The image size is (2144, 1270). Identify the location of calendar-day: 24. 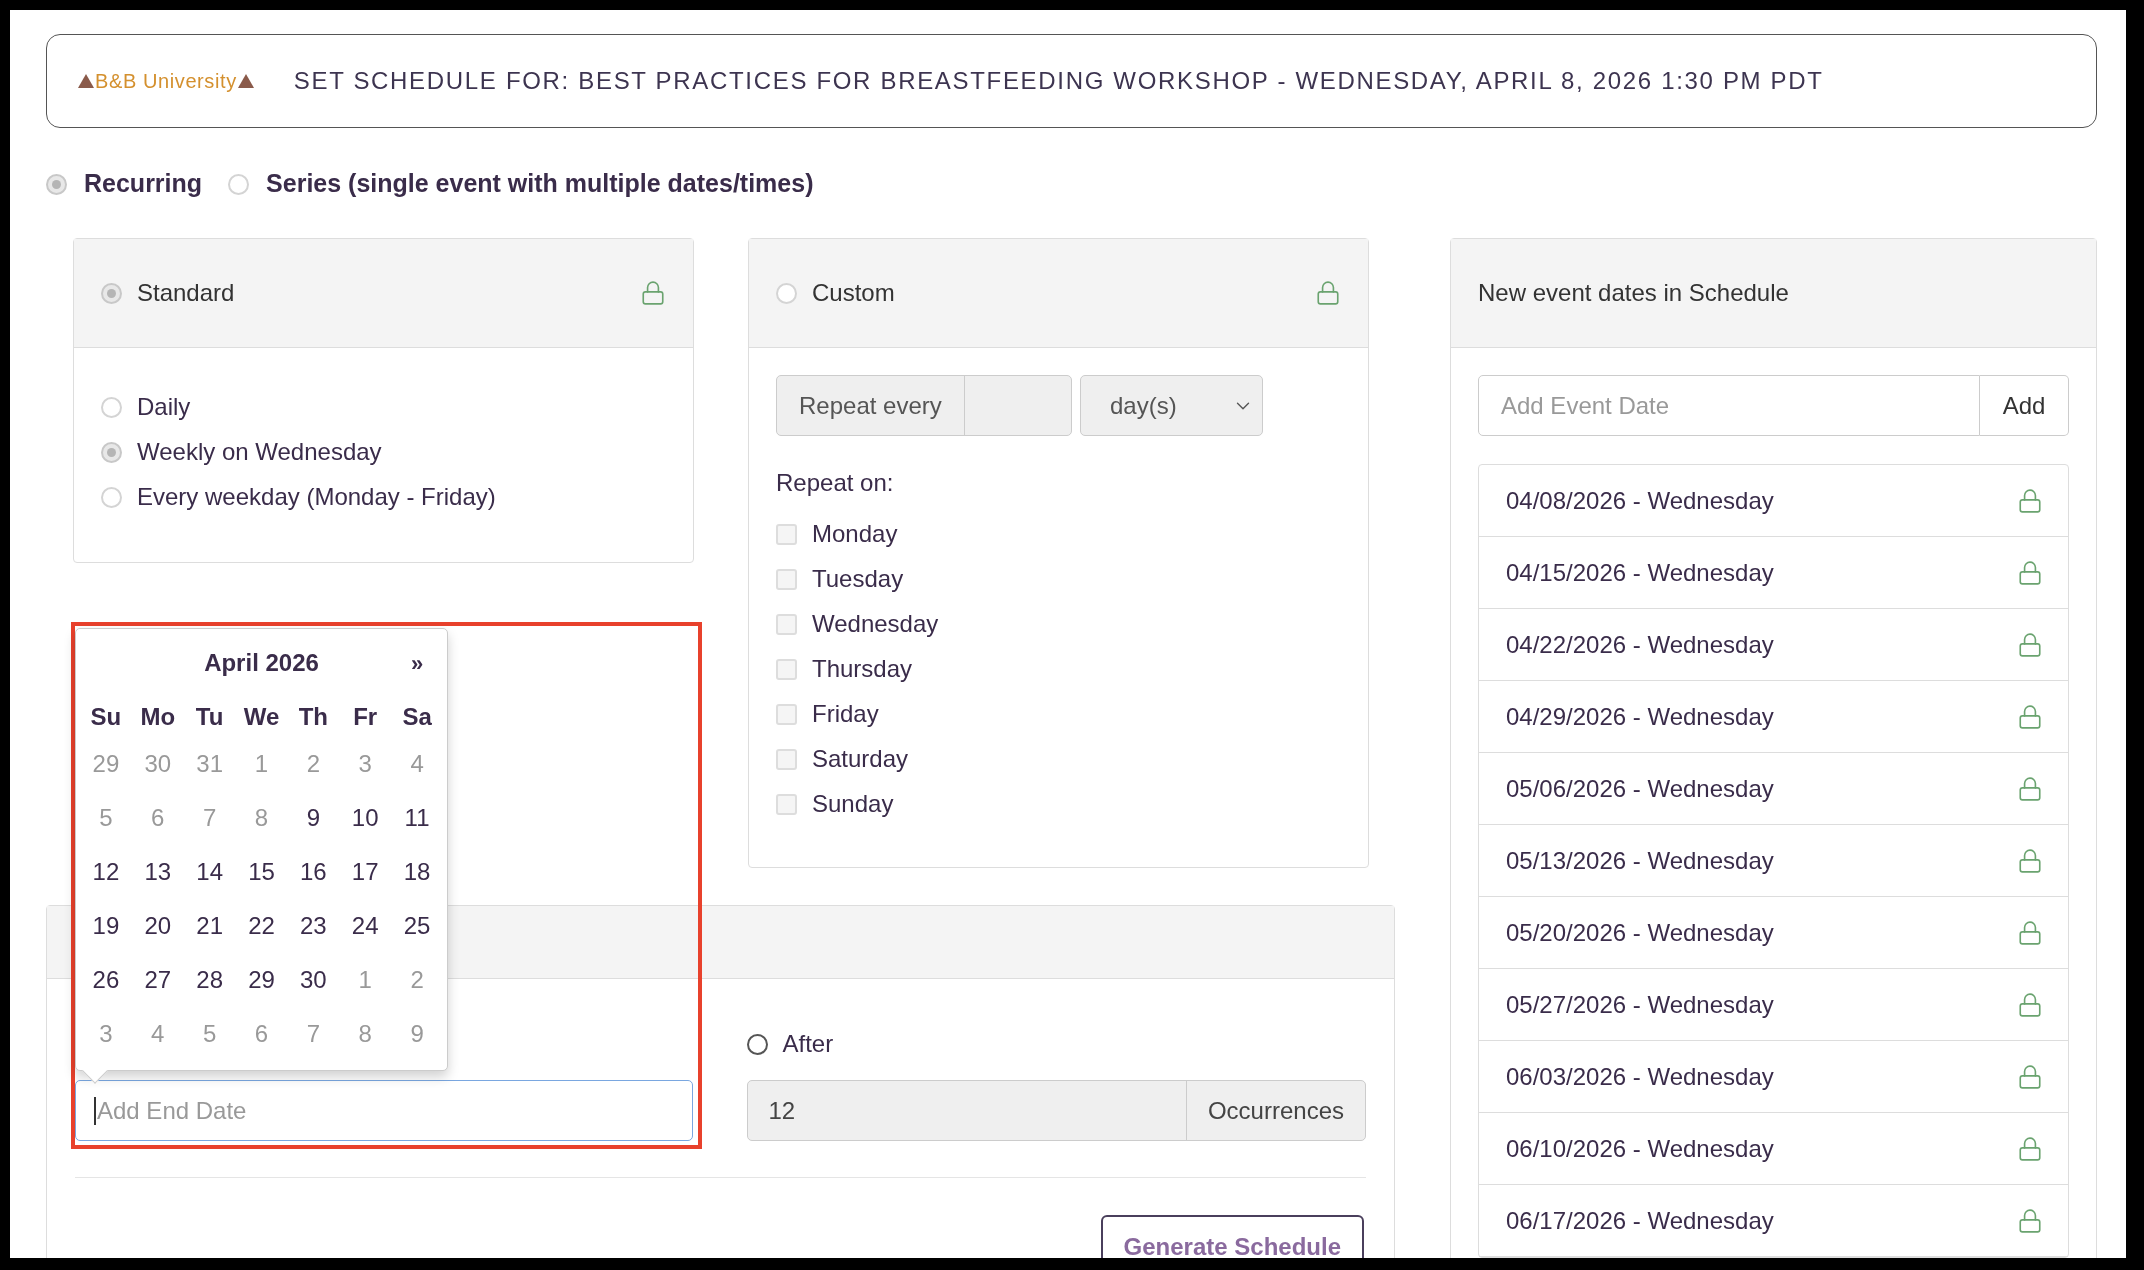
(365, 926).